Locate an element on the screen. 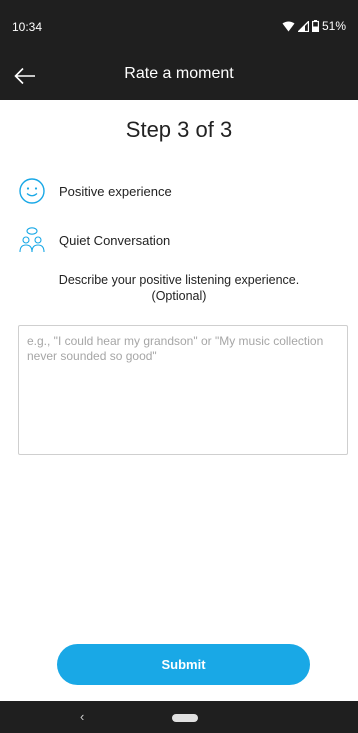 This screenshot has height=733, width=358. experience-row: Positive experience is located at coordinates (94, 191).